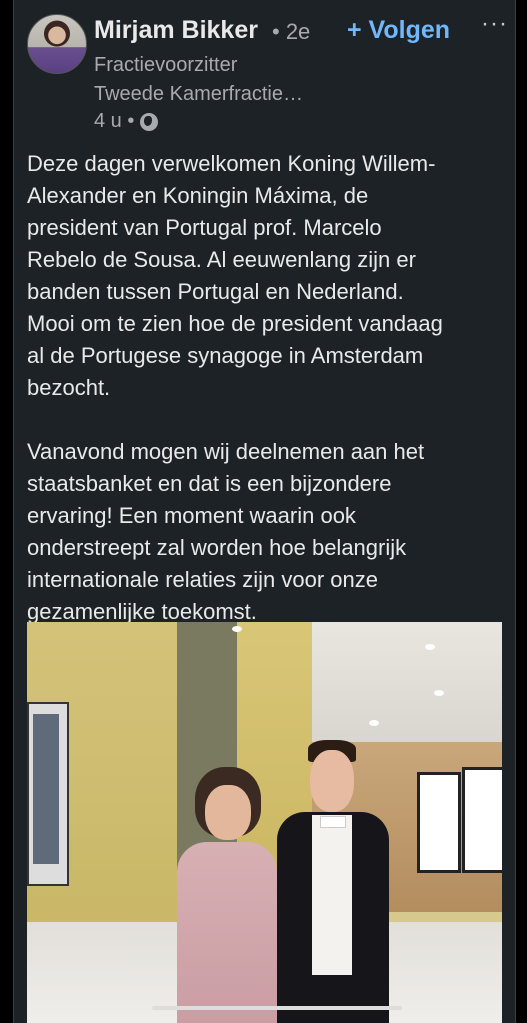 This screenshot has width=527, height=1023. Describe the element at coordinates (149, 121) in the screenshot. I see `globe-icon` at that location.